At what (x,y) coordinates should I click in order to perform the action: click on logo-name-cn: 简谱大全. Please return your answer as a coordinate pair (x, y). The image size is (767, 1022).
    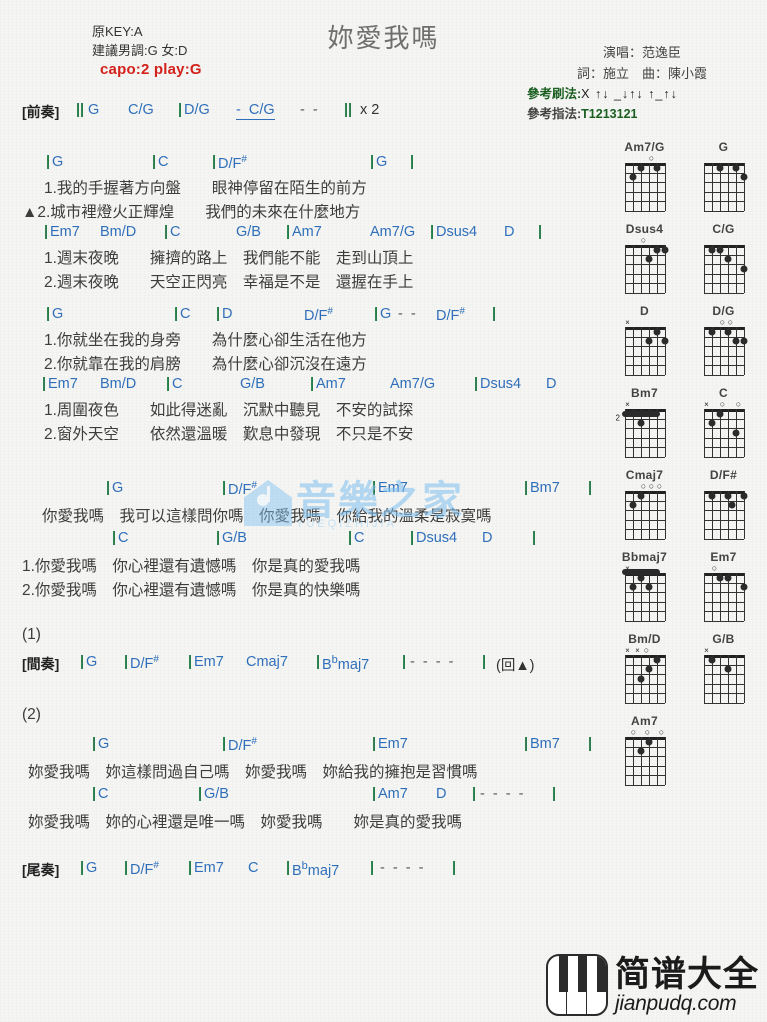
    Looking at the image, I should click on (686, 974).